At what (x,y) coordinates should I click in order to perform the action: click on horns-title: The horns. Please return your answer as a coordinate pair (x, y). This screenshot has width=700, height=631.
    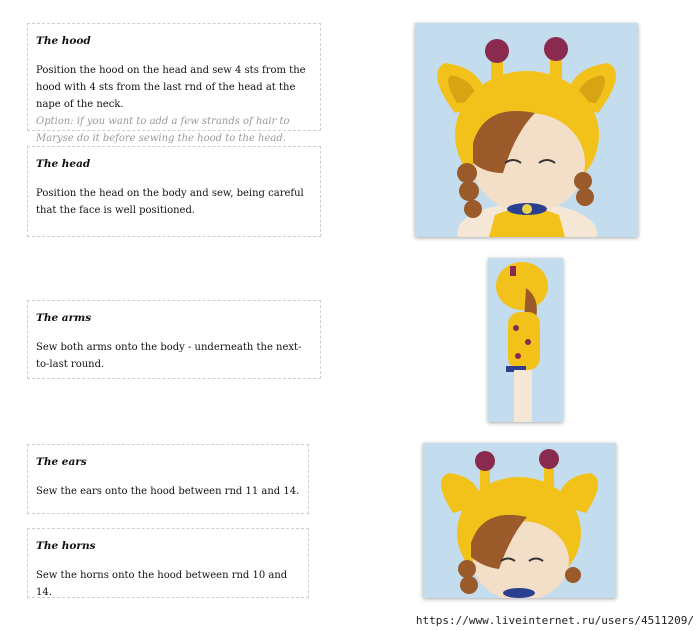
    Looking at the image, I should click on (66, 546).